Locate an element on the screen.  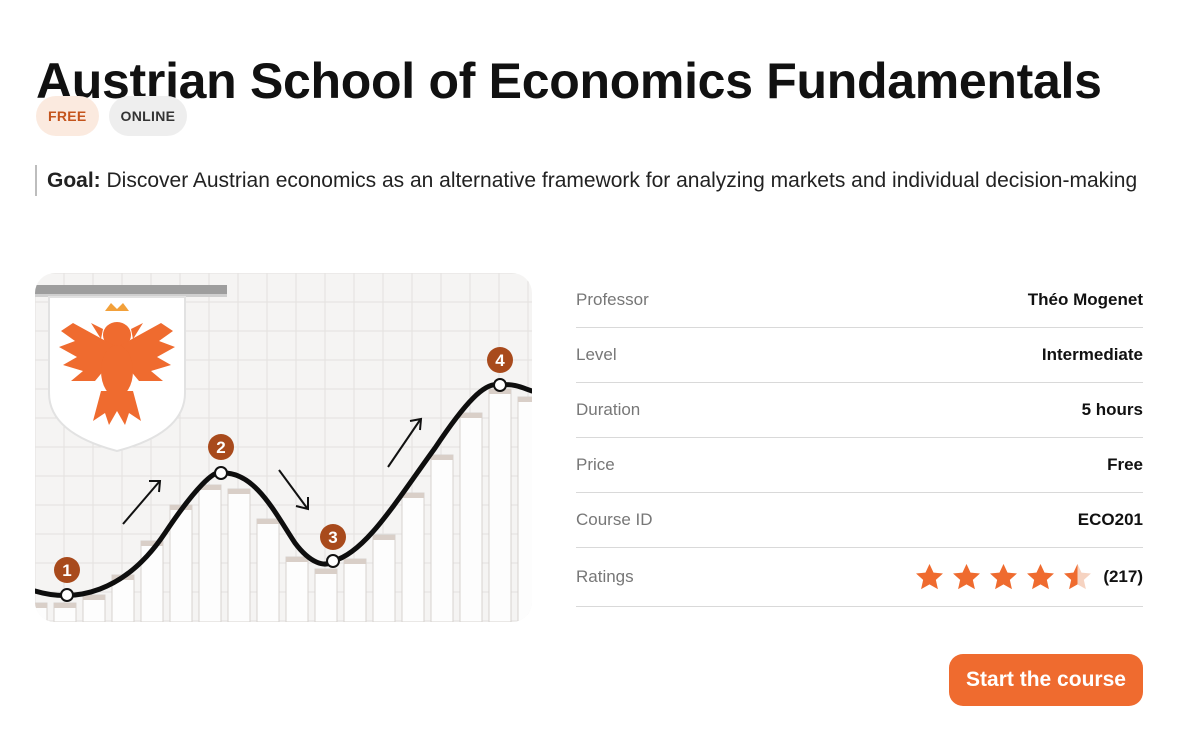
eagle-crest-icon is located at coordinates (131, 369).